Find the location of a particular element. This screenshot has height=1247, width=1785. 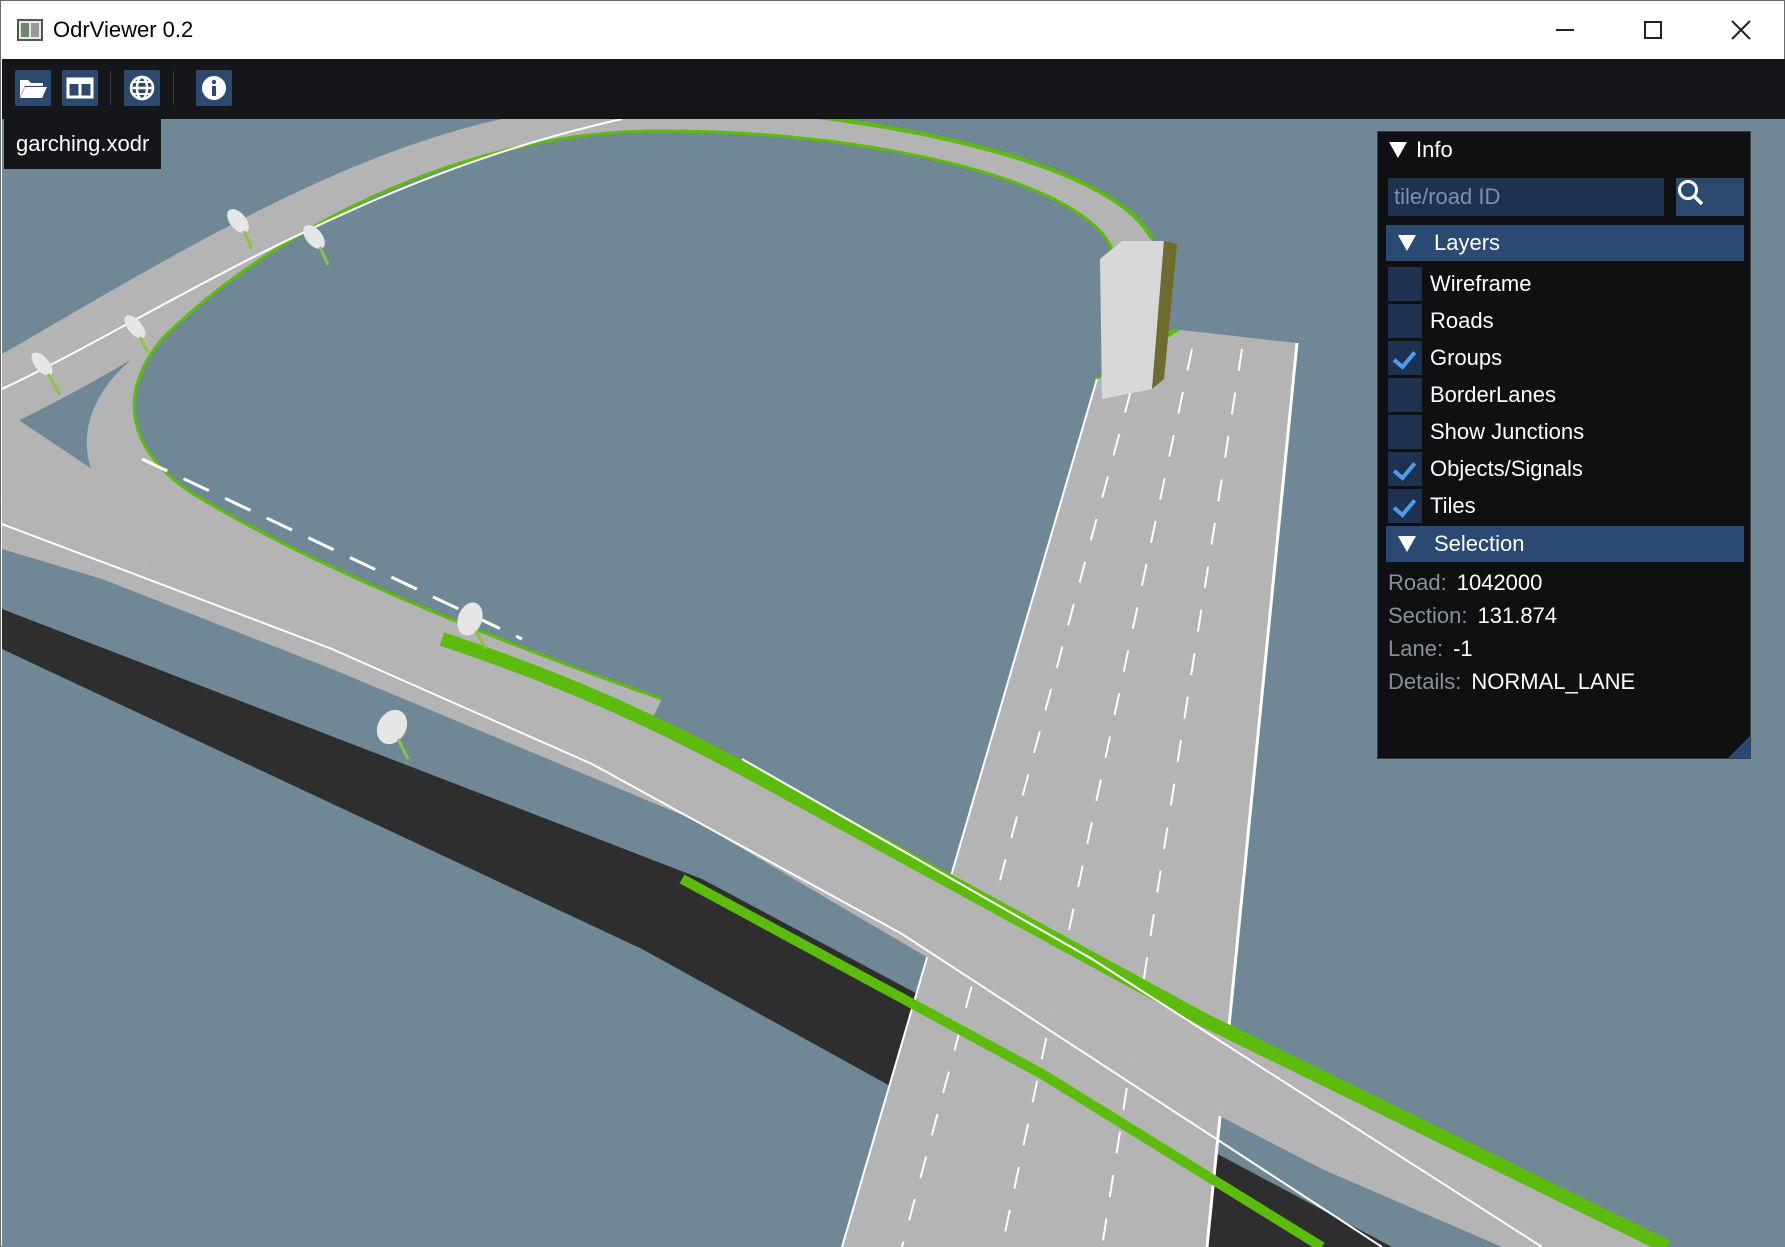

layer-label: Groups is located at coordinates (1466, 357).